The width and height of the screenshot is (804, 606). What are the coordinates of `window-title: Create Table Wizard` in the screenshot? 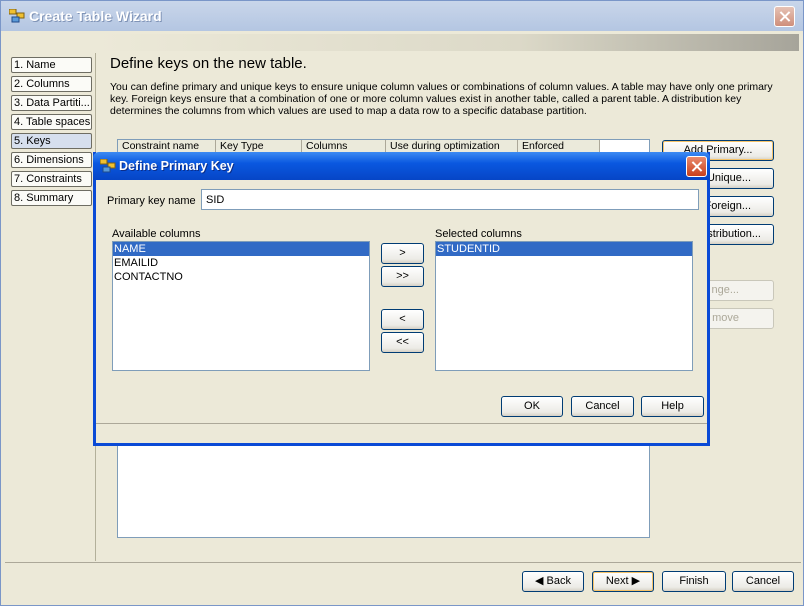 It's located at (95, 16).